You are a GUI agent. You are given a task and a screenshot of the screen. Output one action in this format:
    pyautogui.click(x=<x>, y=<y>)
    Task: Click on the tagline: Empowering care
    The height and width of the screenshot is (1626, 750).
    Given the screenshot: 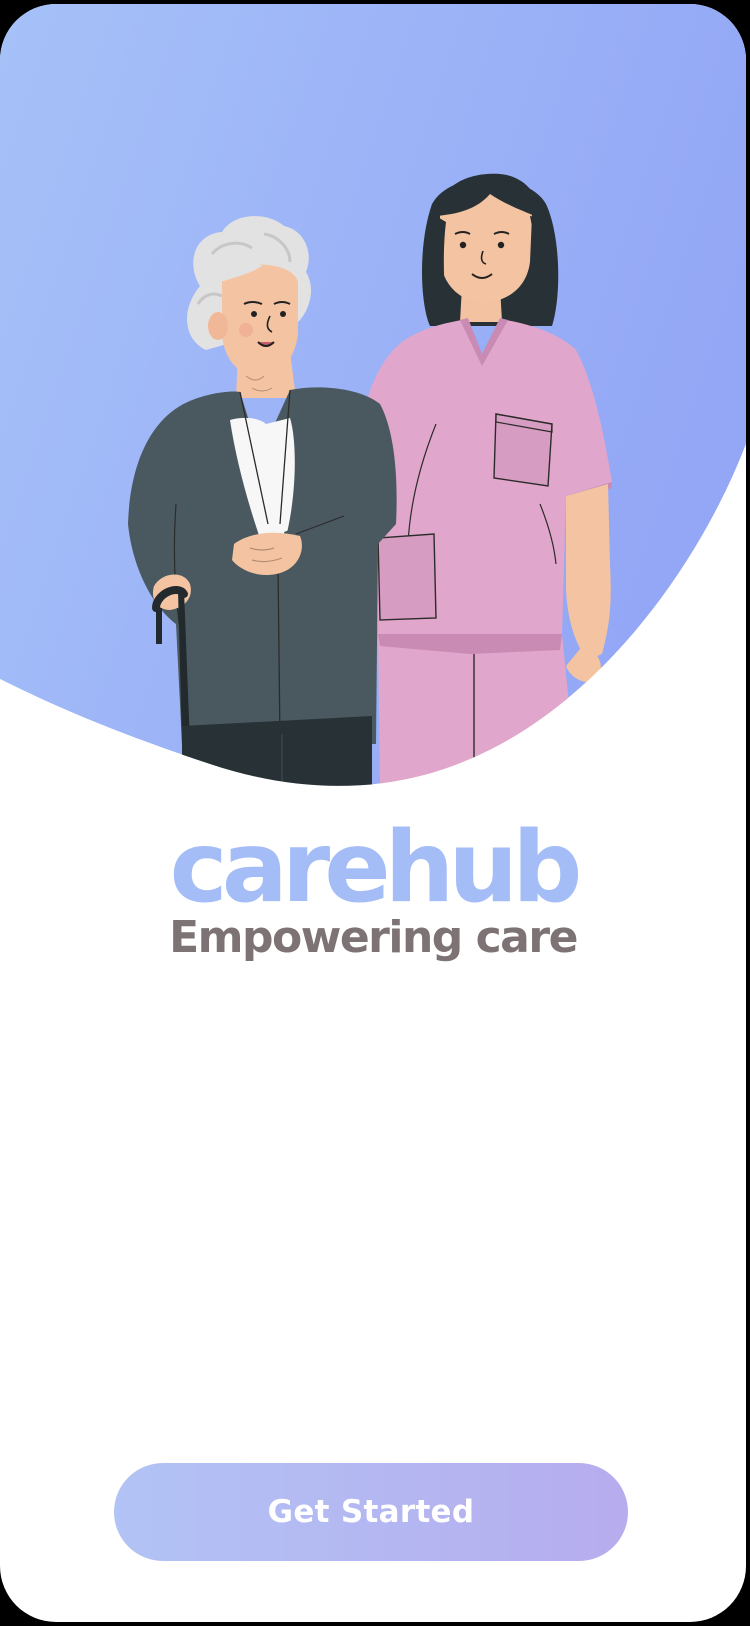 What is the action you would take?
    pyautogui.click(x=373, y=937)
    